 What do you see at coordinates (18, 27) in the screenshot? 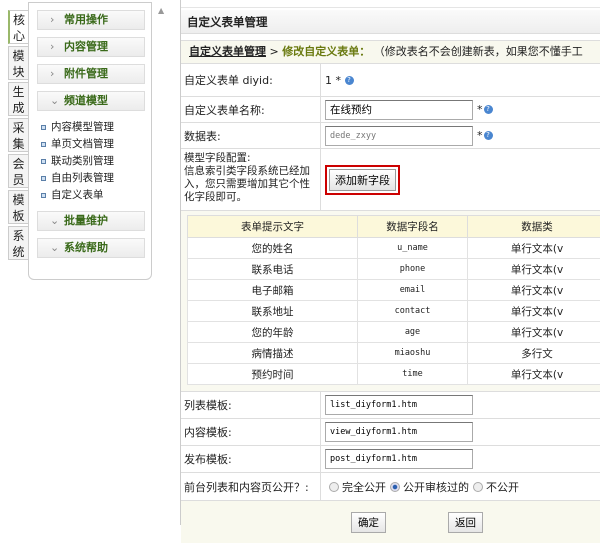
I see `tab-core: 核心` at bounding box center [18, 27].